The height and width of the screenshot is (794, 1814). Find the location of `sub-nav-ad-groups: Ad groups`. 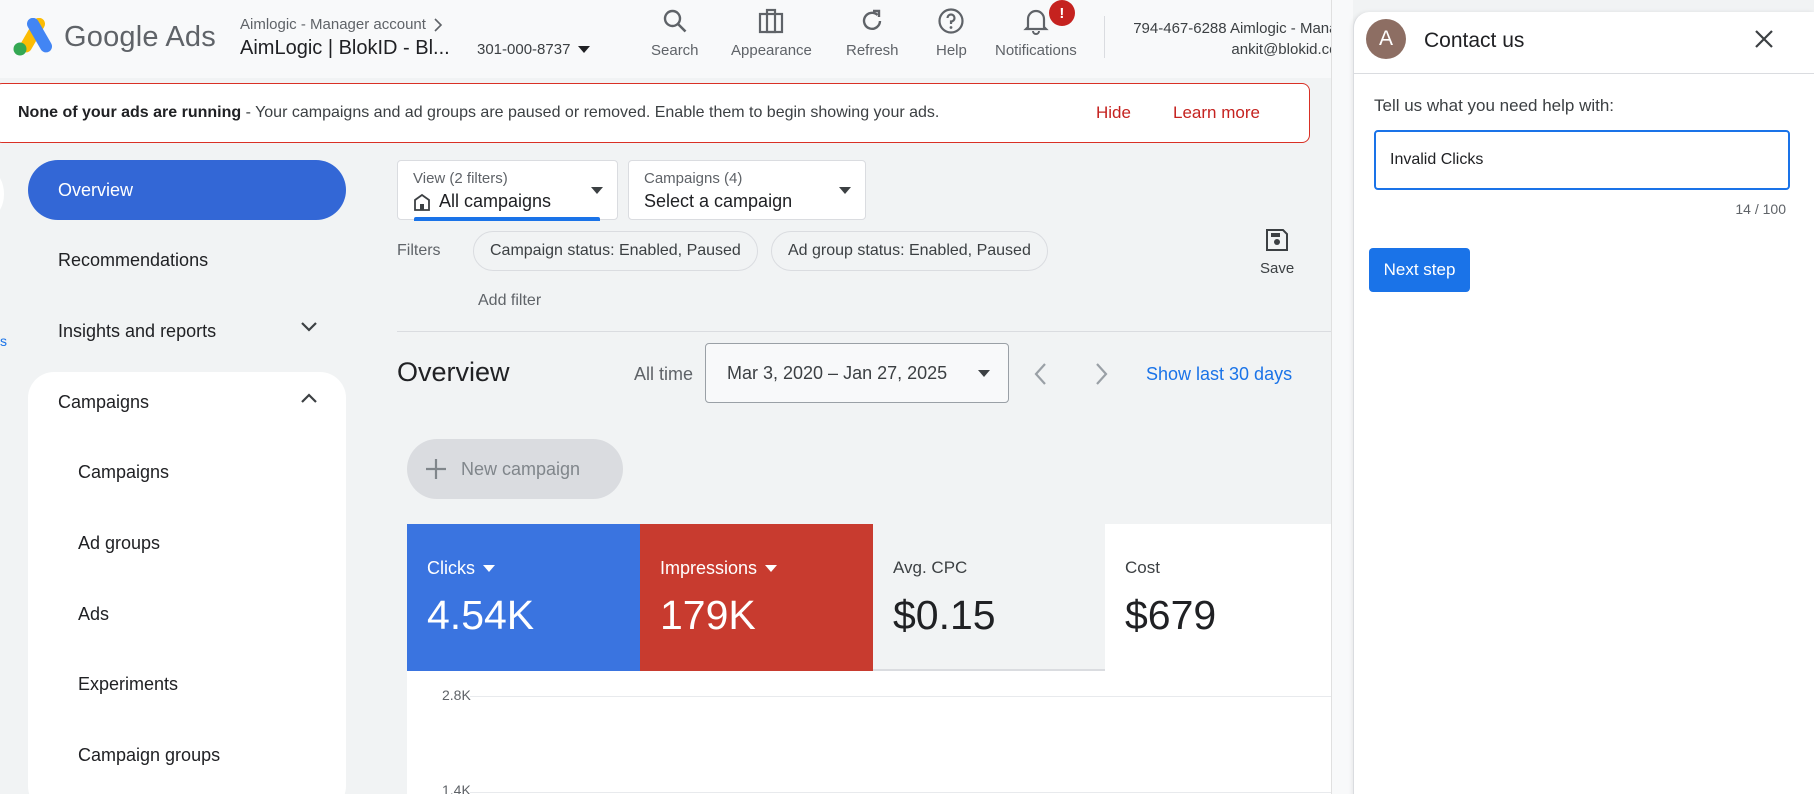

sub-nav-ad-groups: Ad groups is located at coordinates (119, 543).